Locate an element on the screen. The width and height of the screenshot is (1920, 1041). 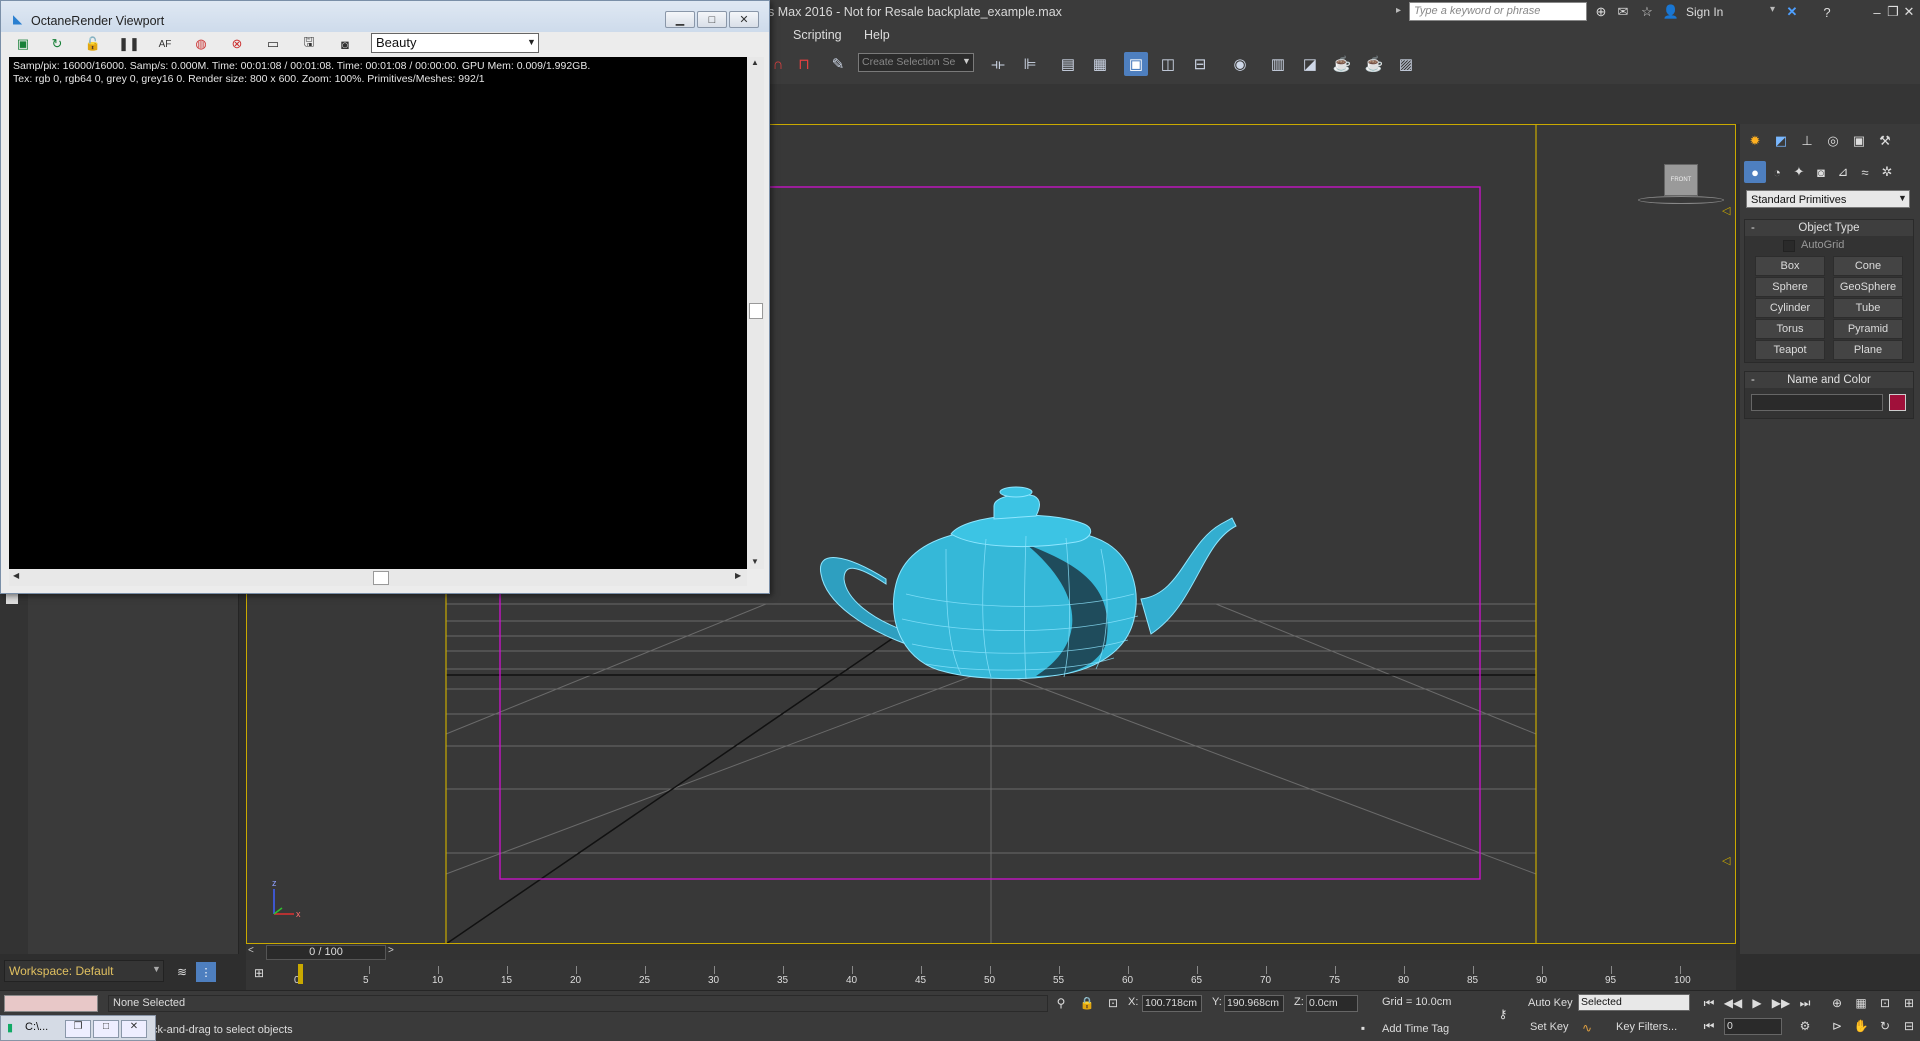
time-configuration-icon: ⚙ is located at coordinates (1805, 1026).